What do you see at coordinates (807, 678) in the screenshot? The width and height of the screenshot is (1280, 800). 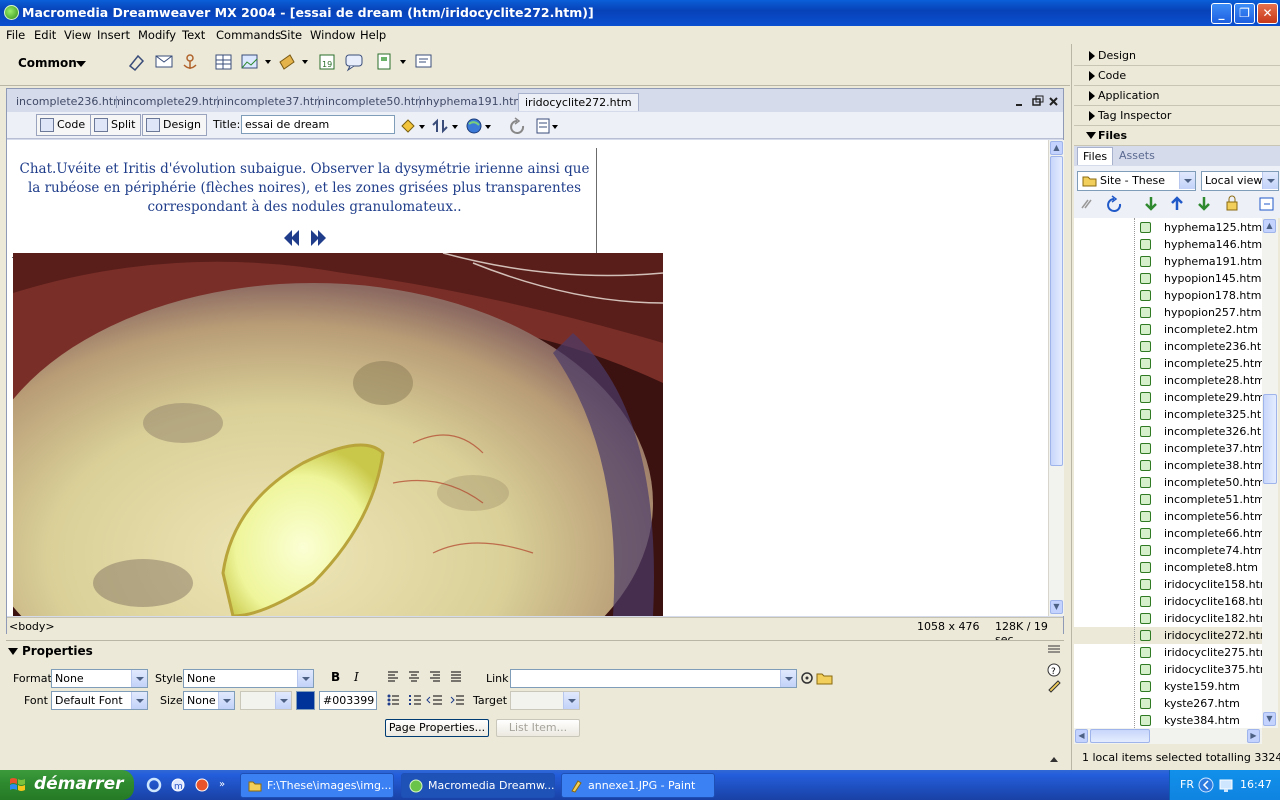 I see `point-to-file-icon` at bounding box center [807, 678].